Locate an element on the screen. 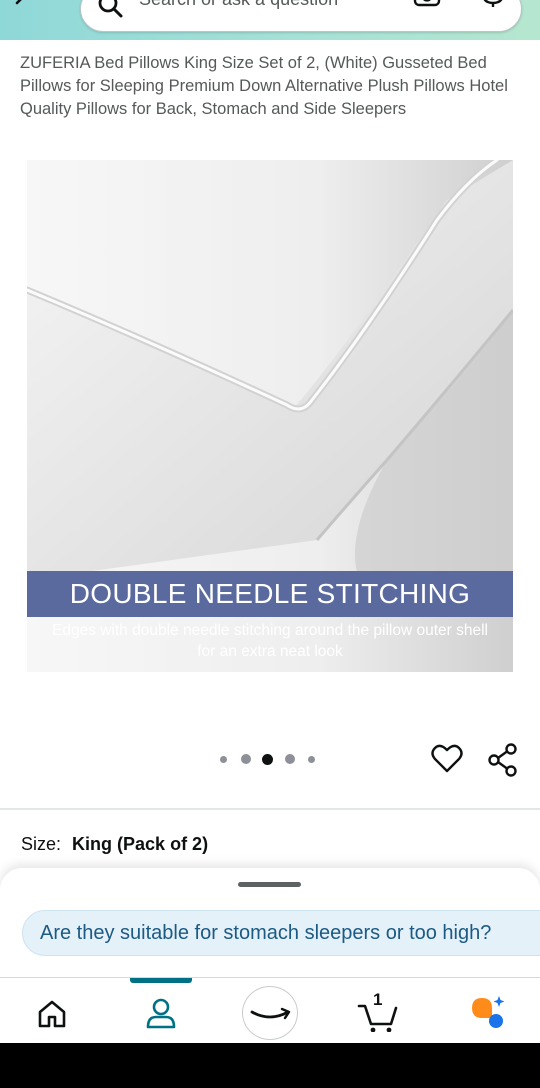 This screenshot has width=540, height=1088. cart-button: 1 is located at coordinates (378, 1011).